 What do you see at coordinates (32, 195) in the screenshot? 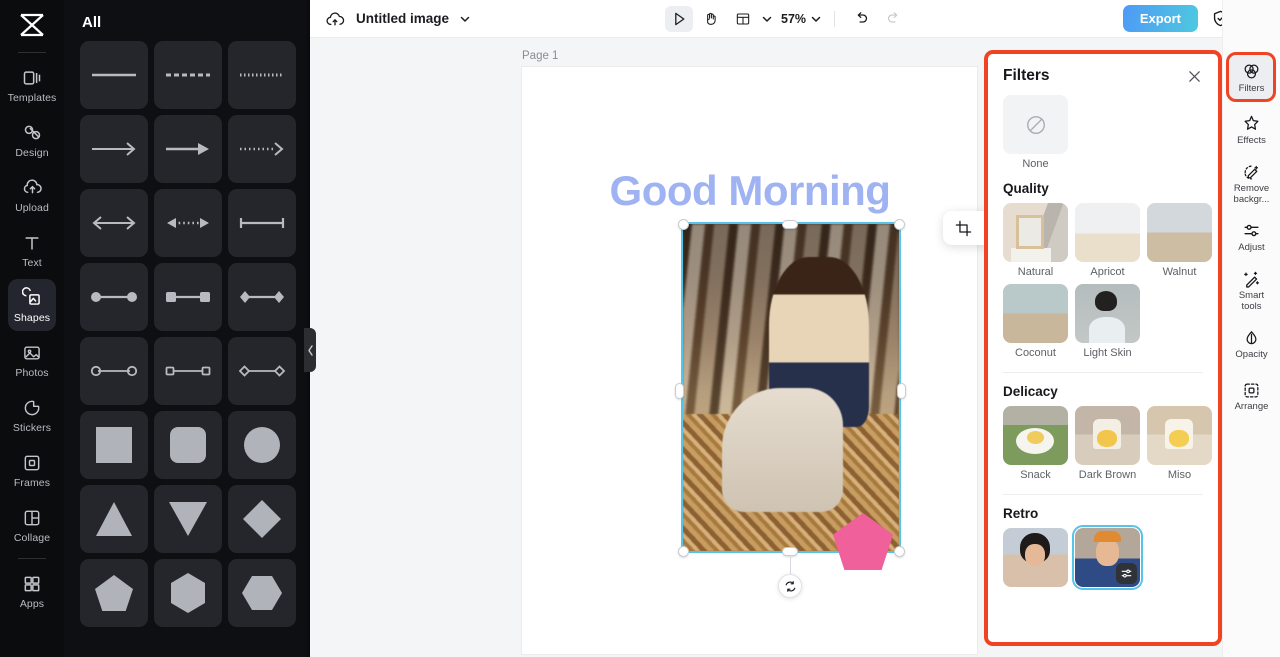
I see `sidebar-item-upload: Upload` at bounding box center [32, 195].